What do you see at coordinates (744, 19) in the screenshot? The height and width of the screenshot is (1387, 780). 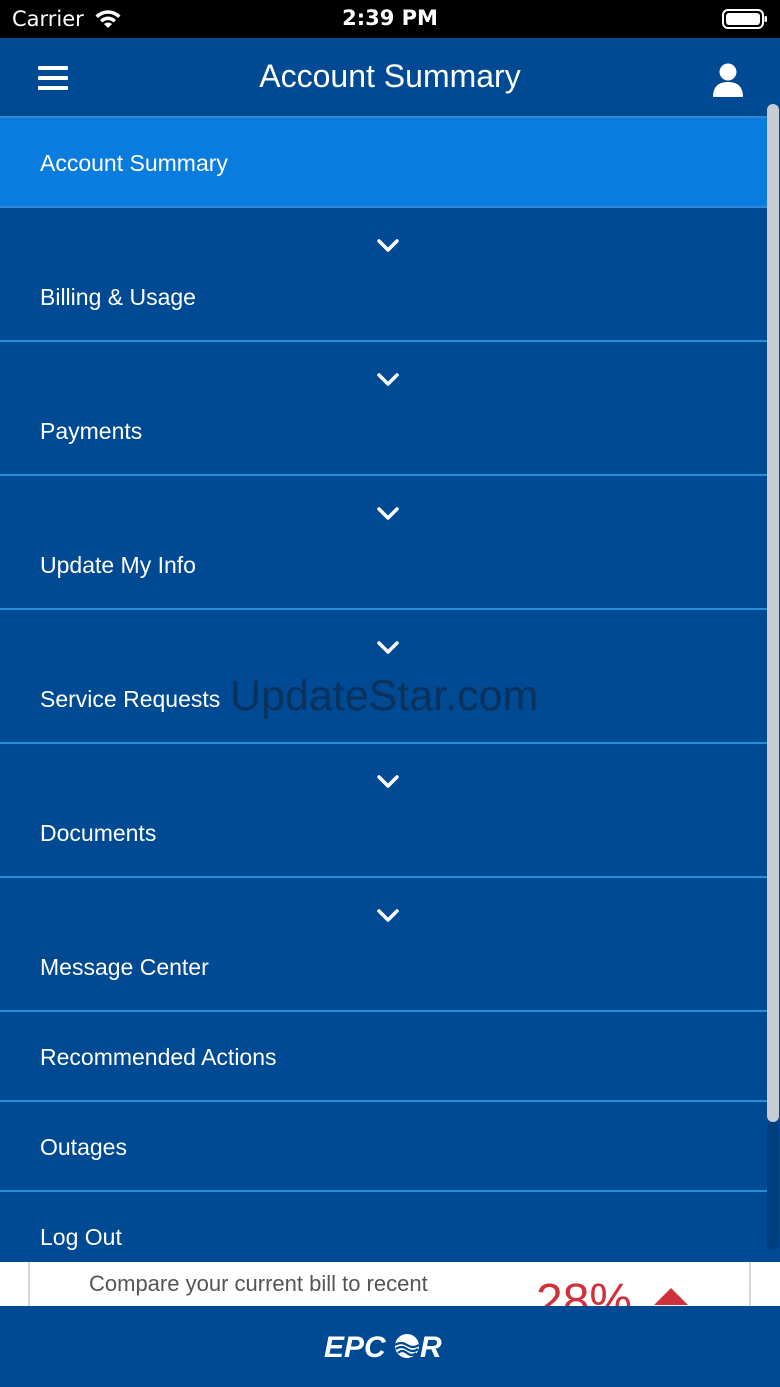 I see `battery-icon` at bounding box center [744, 19].